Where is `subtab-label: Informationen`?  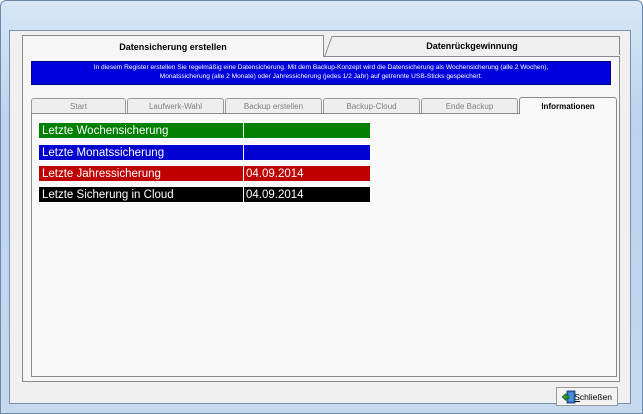
subtab-label: Informationen is located at coordinates (568, 106).